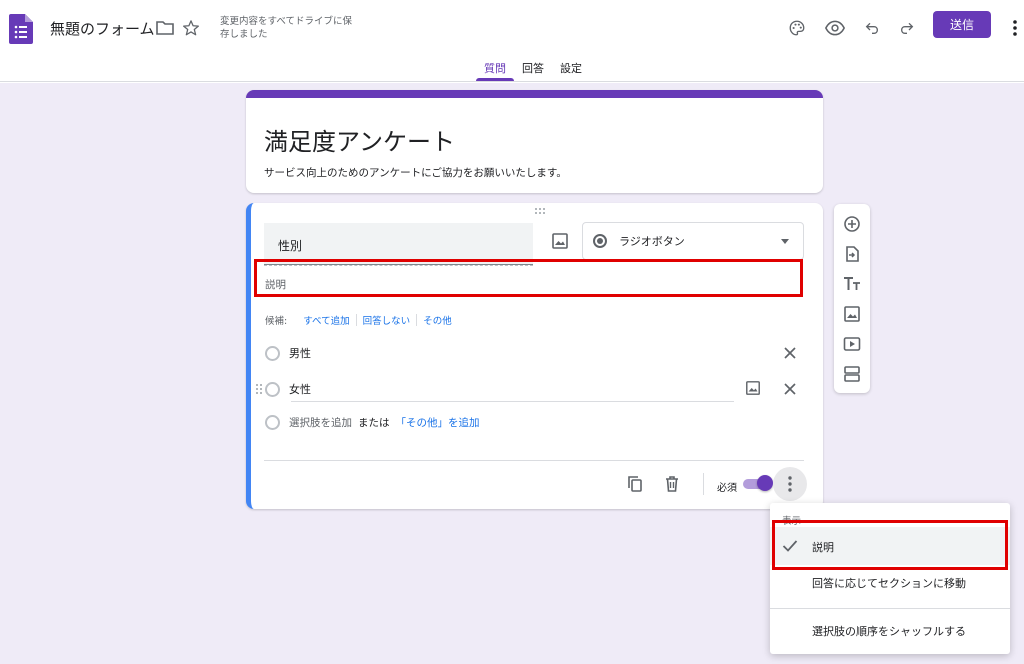 Image resolution: width=1024 pixels, height=664 pixels. Describe the element at coordinates (753, 388) in the screenshot. I see `option-image-icon` at that location.